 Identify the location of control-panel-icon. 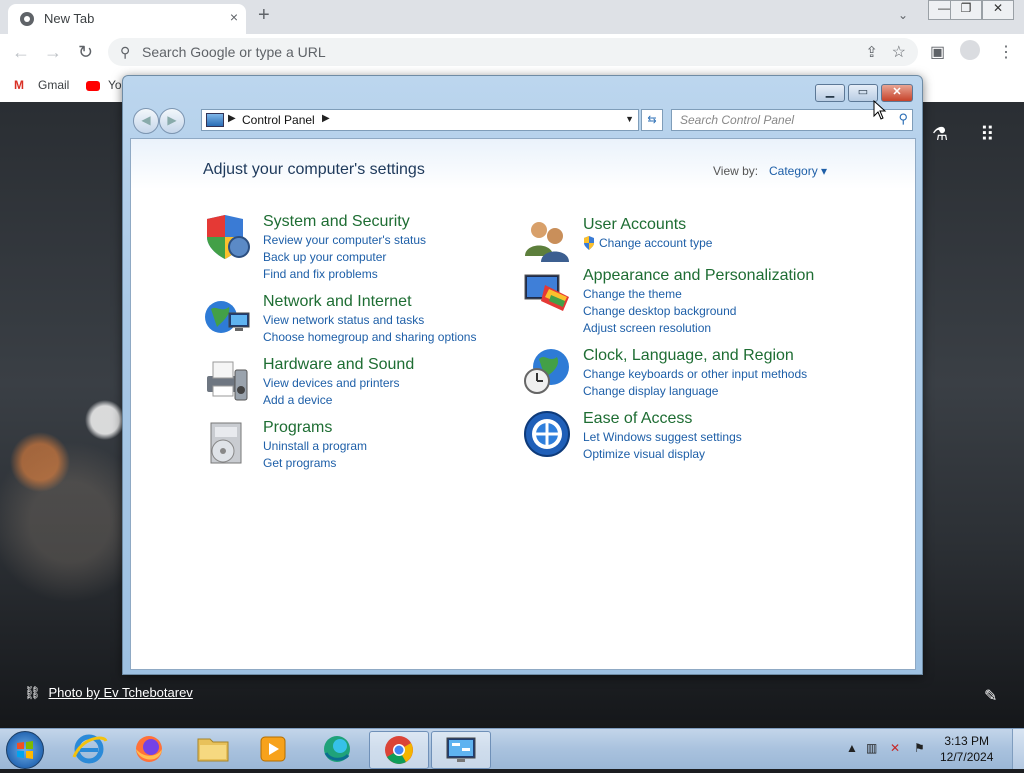
(461, 749).